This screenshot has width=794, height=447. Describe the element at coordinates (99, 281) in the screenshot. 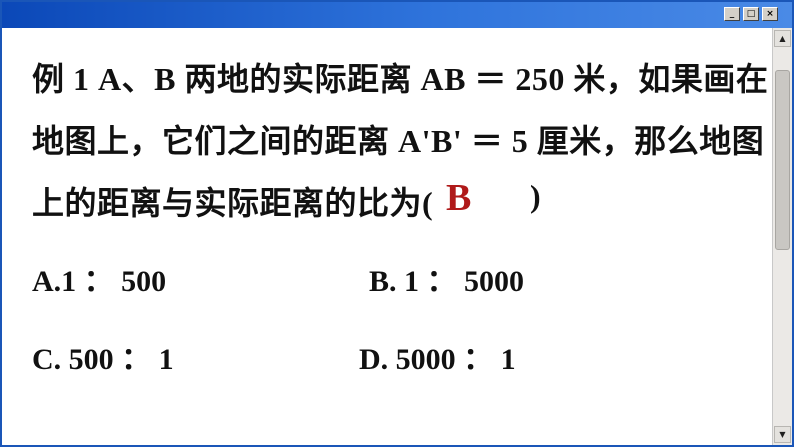

I see `option-a: A.1 ： 500` at that location.